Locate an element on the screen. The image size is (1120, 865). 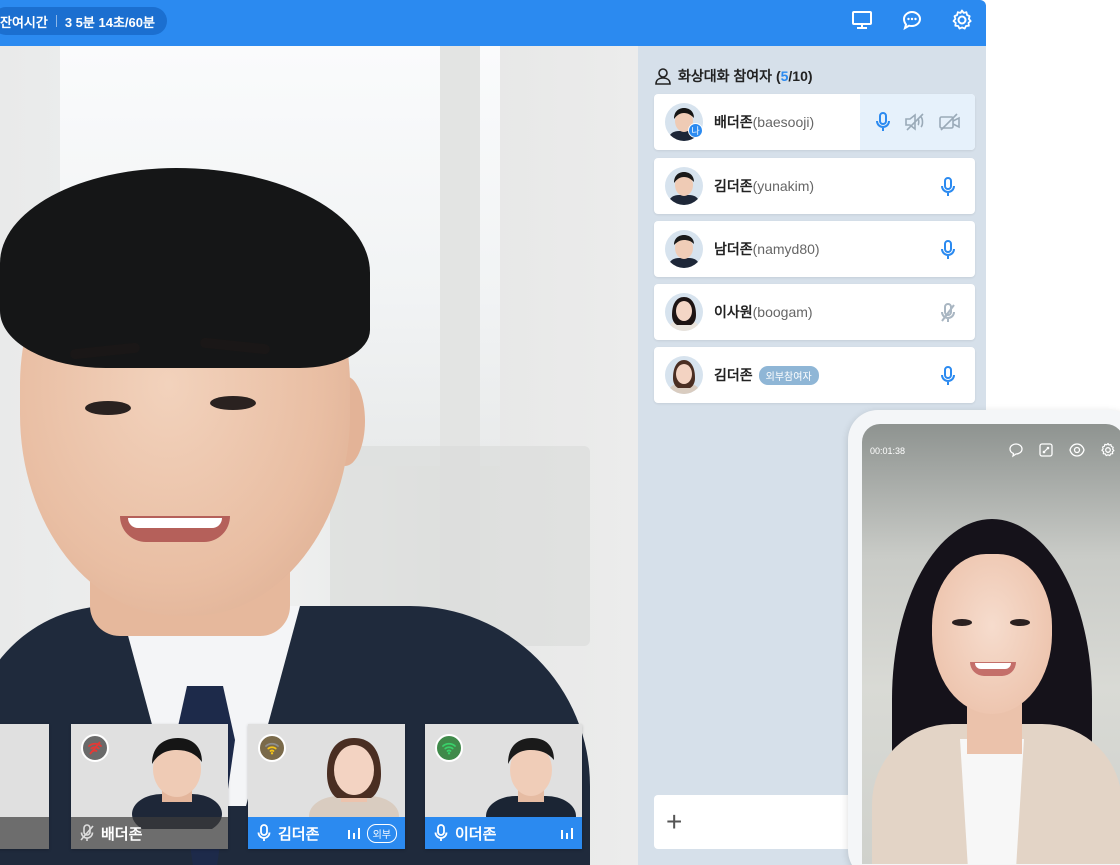
participant-id: (namyd80) is located at coordinates (786, 249).